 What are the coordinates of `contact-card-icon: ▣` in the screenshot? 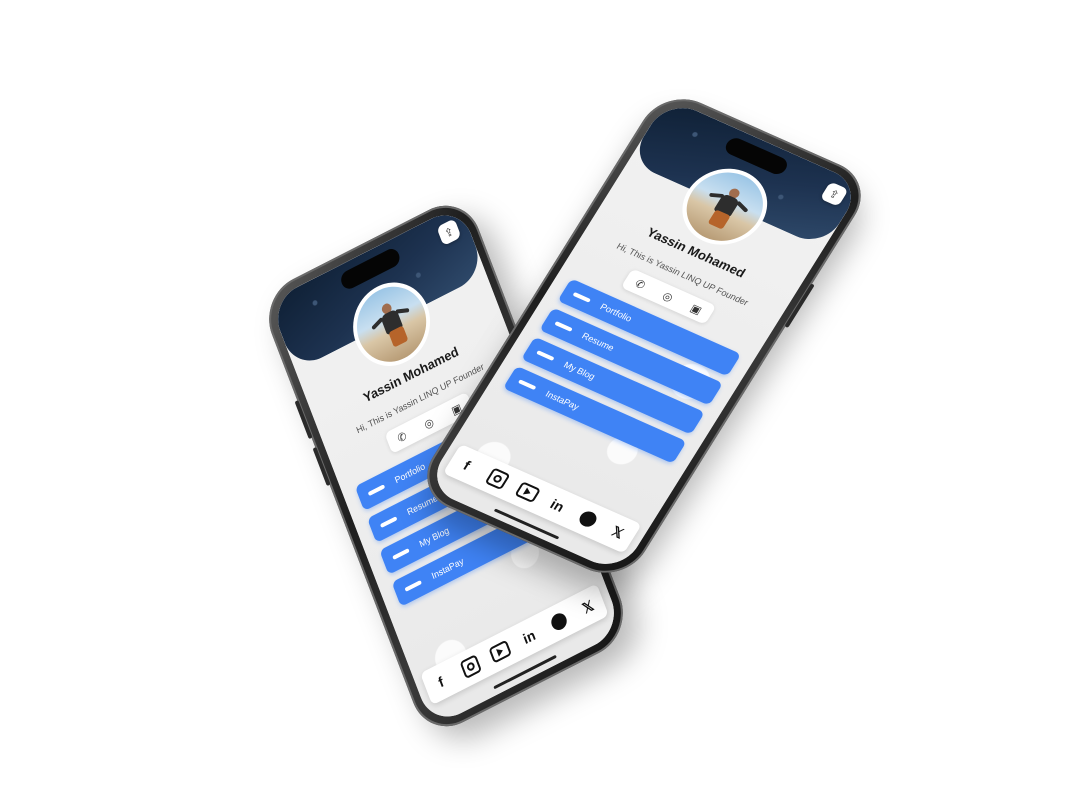 It's located at (696, 309).